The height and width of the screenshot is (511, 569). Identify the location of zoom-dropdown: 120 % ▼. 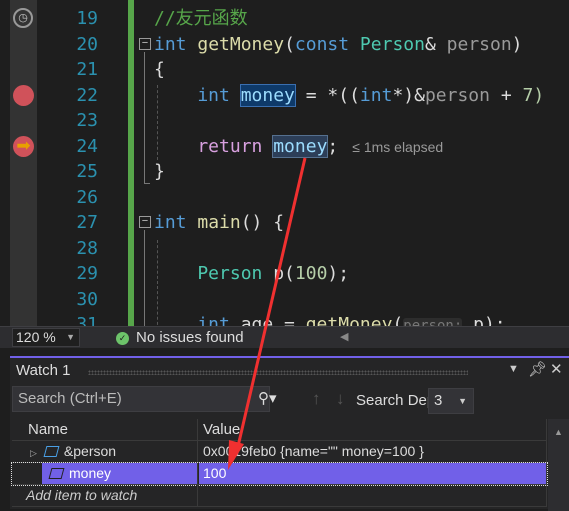
(46, 337).